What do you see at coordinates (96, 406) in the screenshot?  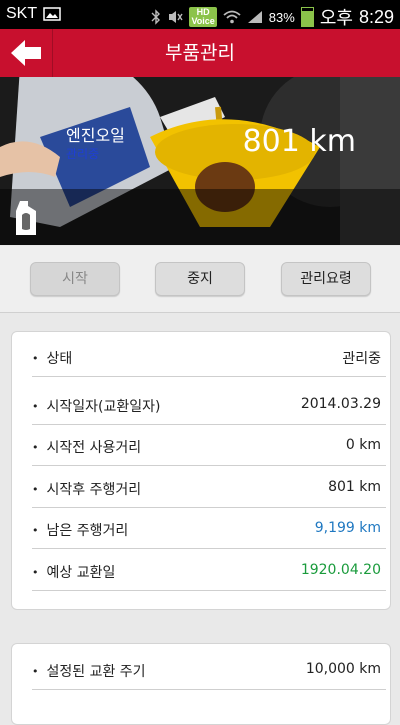 I see `detail-label: 시작일자(교환일자)` at bounding box center [96, 406].